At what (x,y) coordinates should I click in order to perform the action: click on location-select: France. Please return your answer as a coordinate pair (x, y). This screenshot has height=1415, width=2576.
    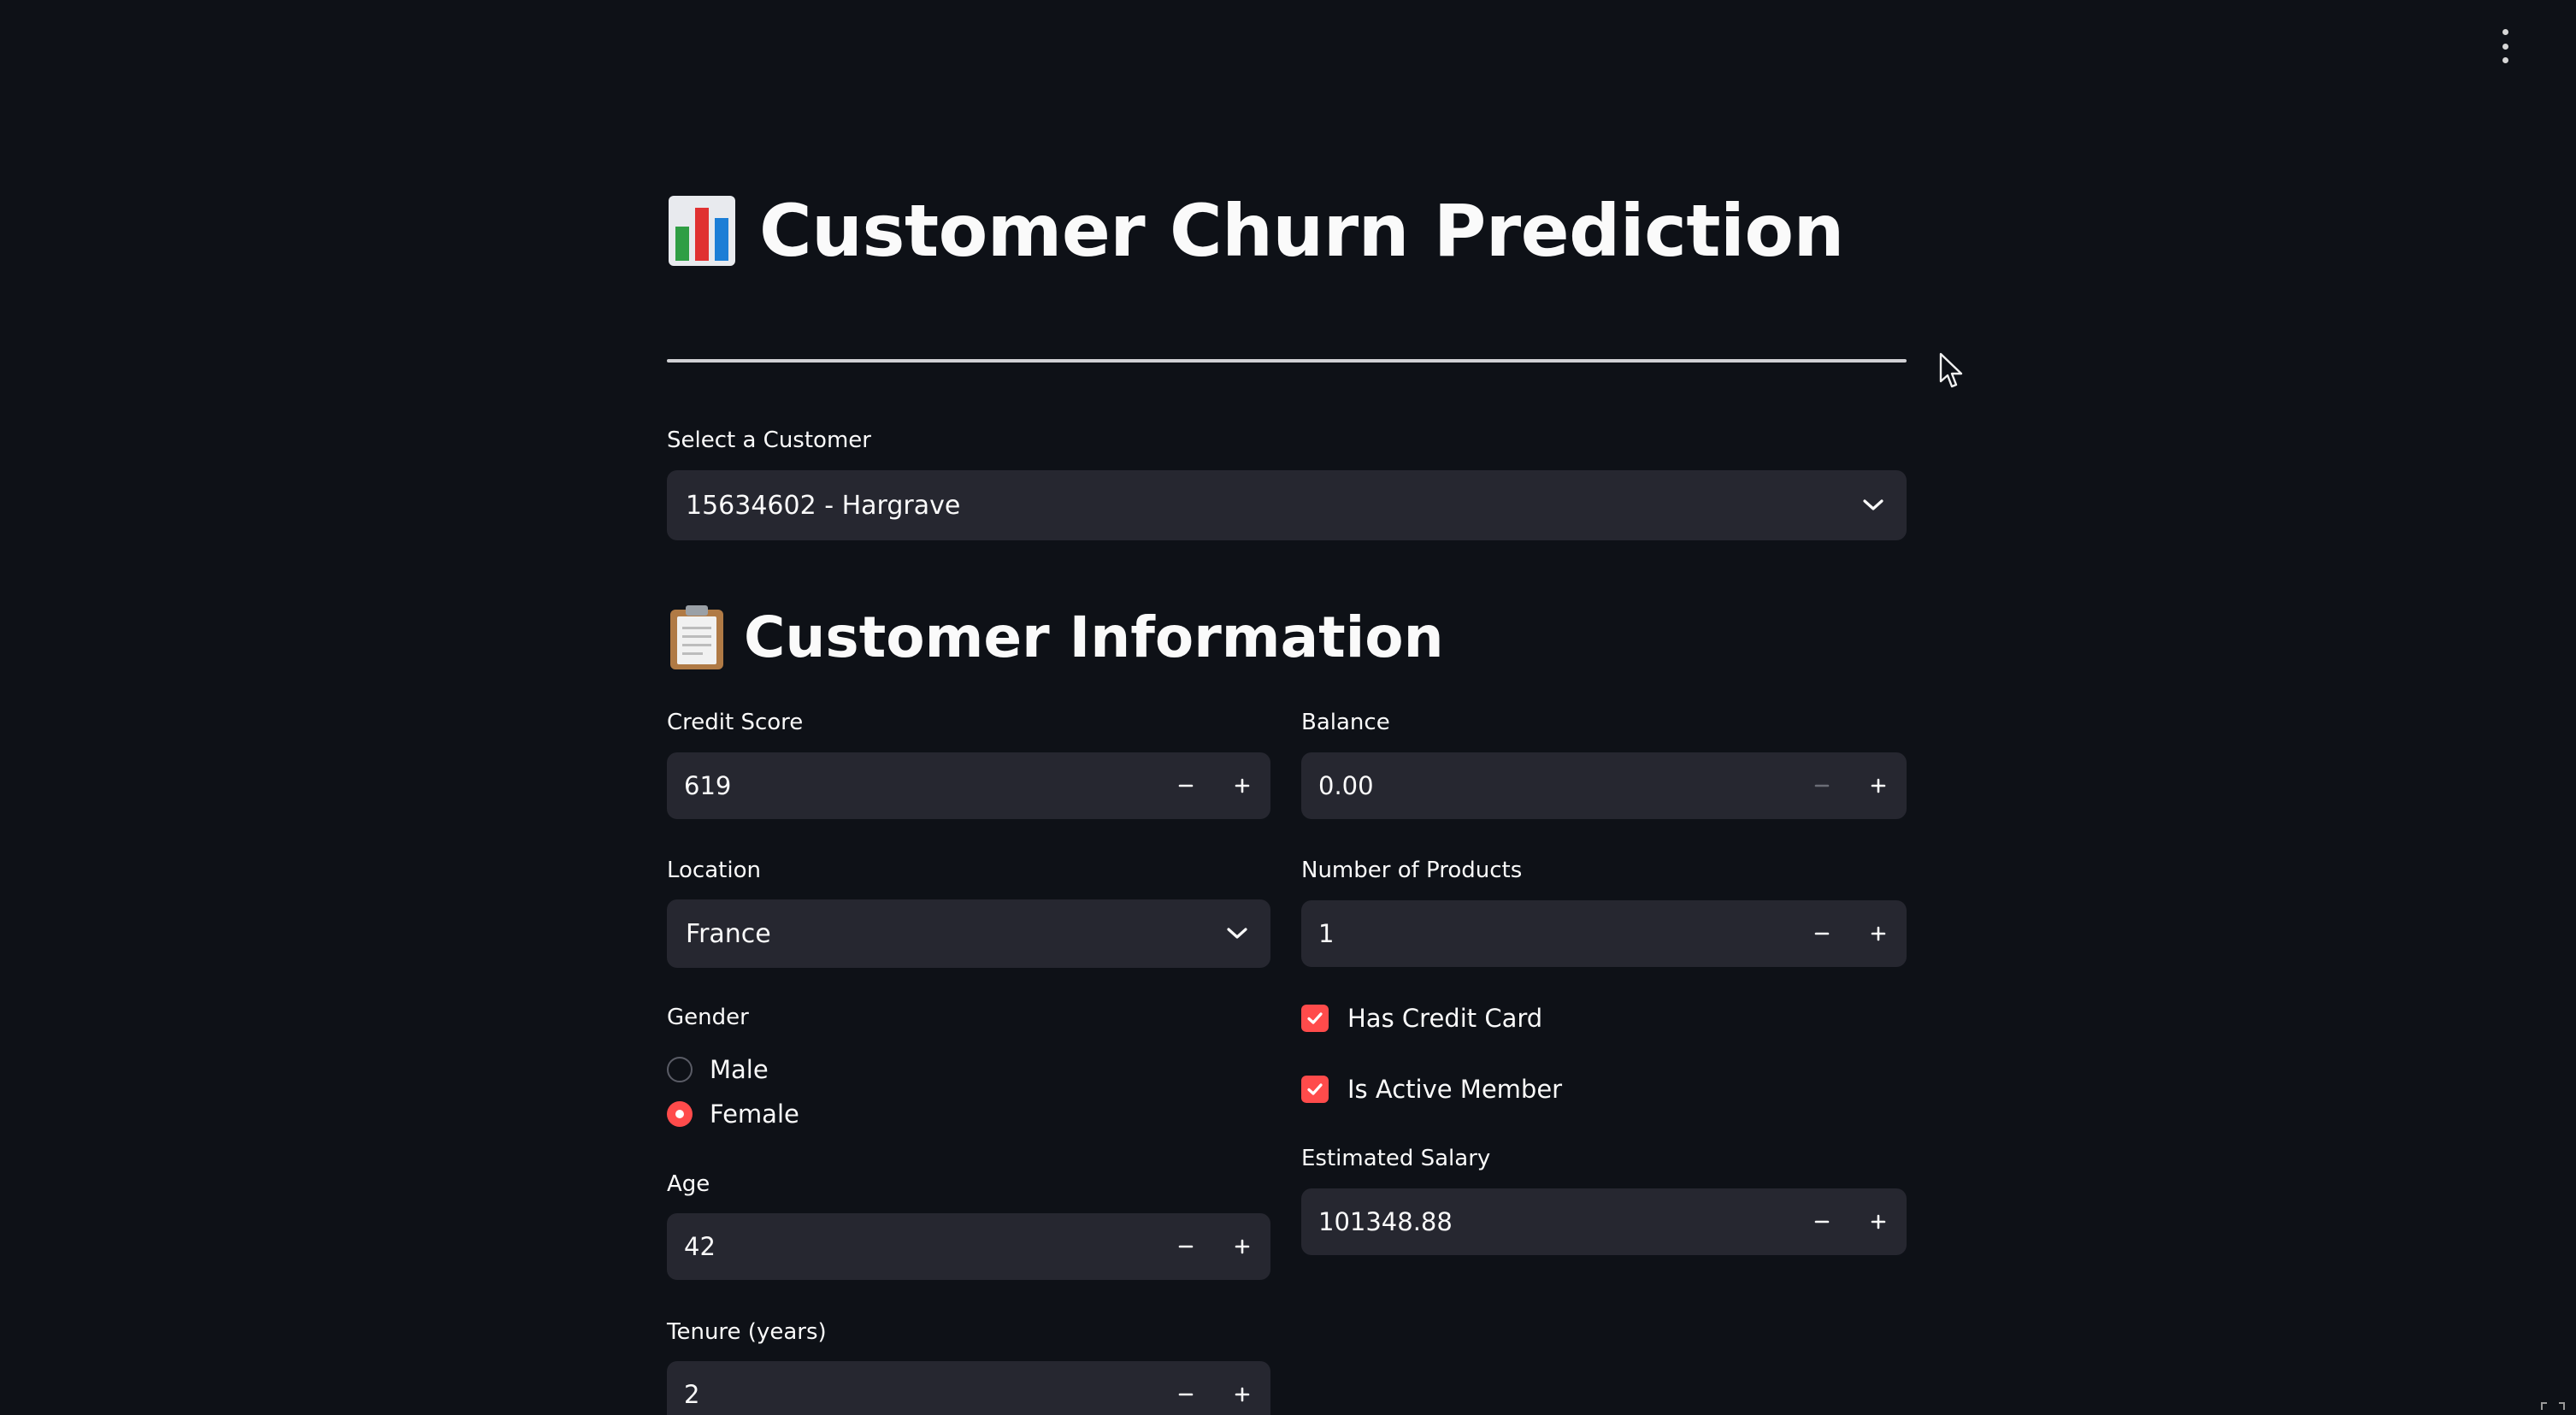
    Looking at the image, I should click on (968, 933).